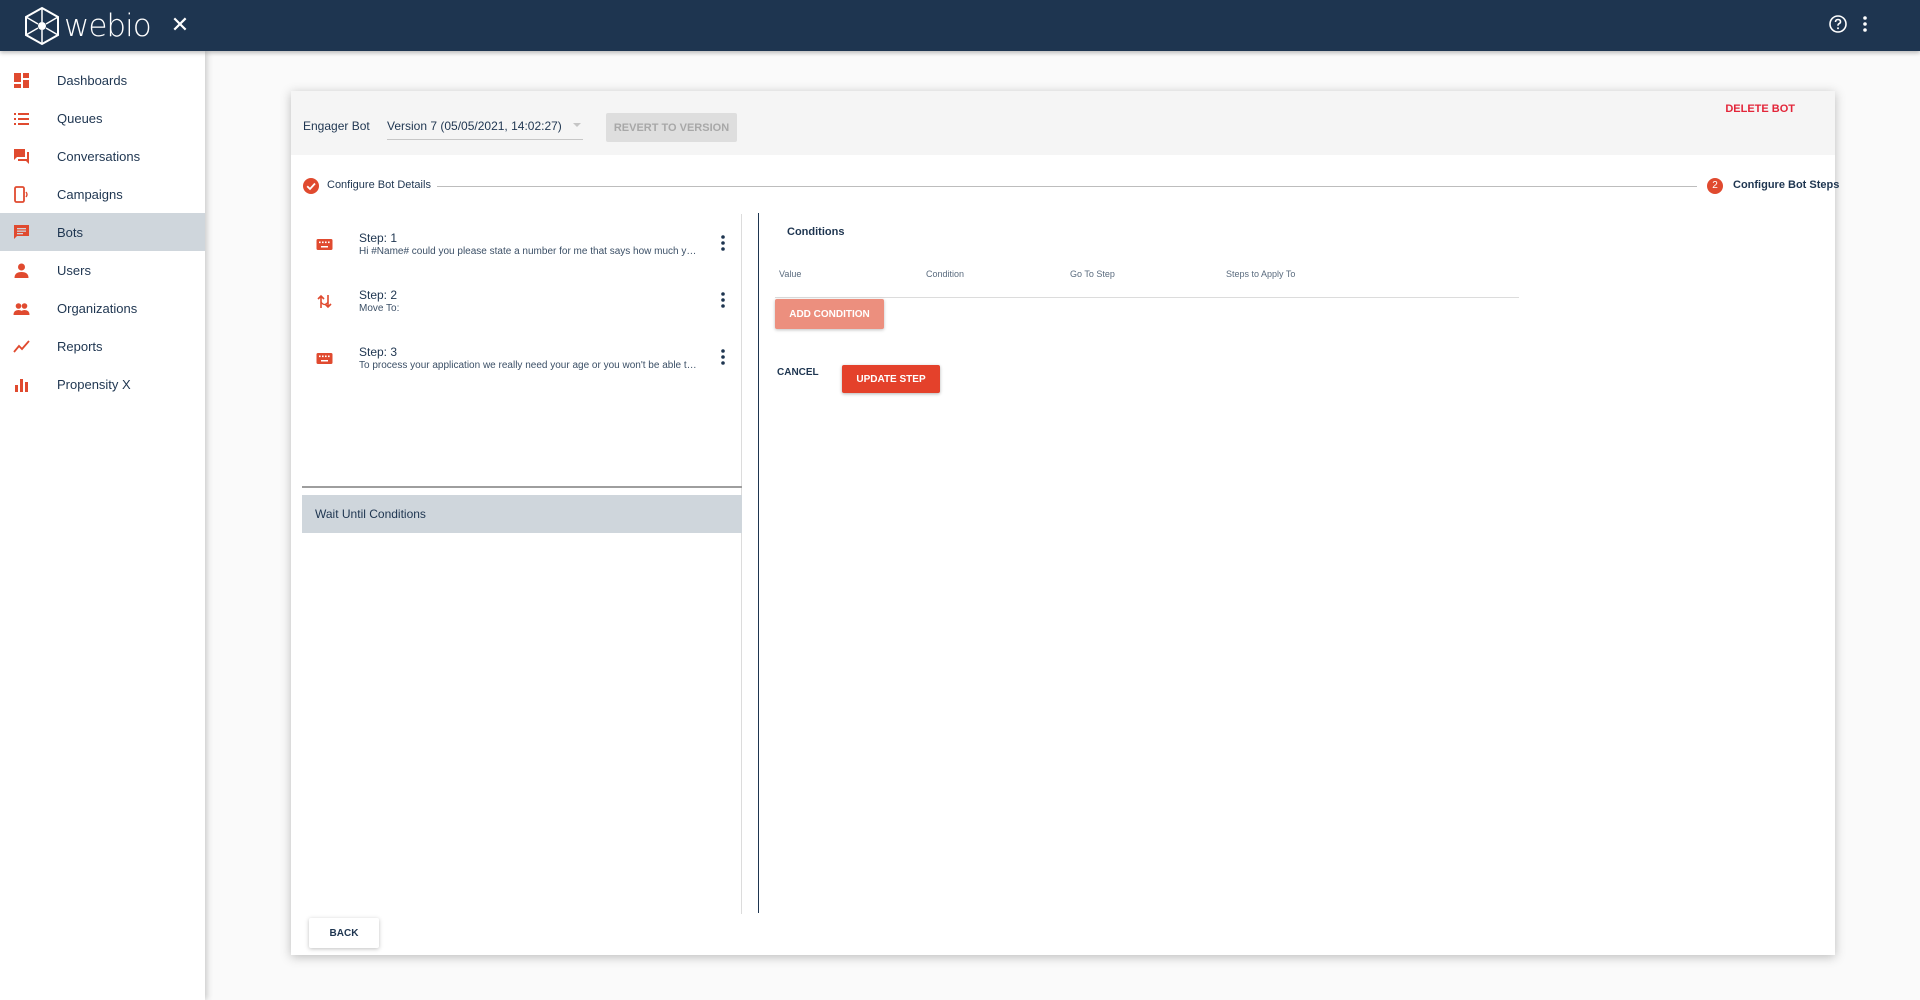  What do you see at coordinates (816, 232) in the screenshot?
I see `conditions-title: Conditions` at bounding box center [816, 232].